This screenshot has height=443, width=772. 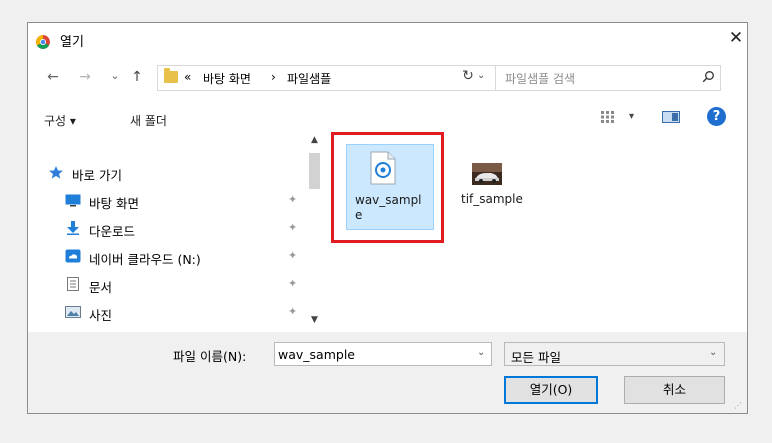 I want to click on filename-value: wav_sample, so click(x=316, y=354).